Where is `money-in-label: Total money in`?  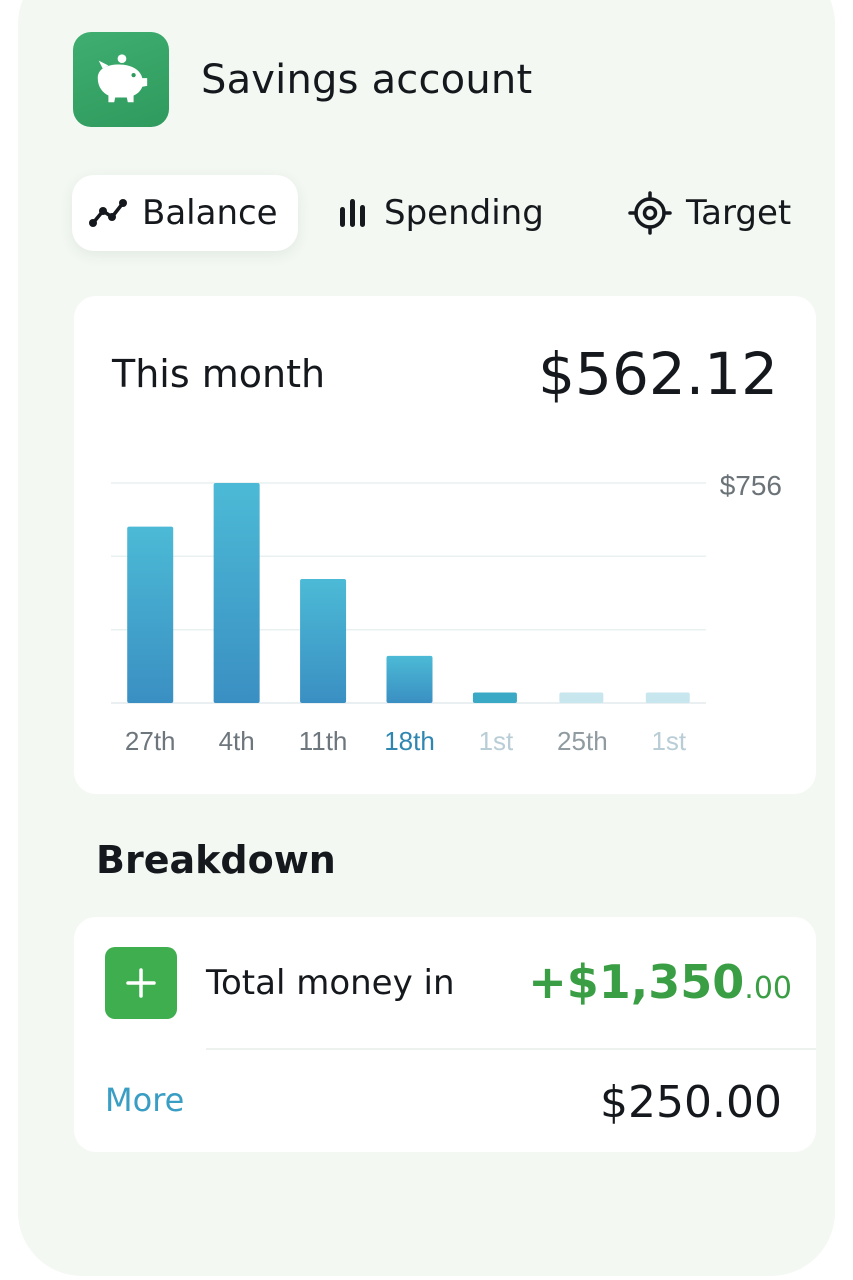
money-in-label: Total money in is located at coordinates (330, 983).